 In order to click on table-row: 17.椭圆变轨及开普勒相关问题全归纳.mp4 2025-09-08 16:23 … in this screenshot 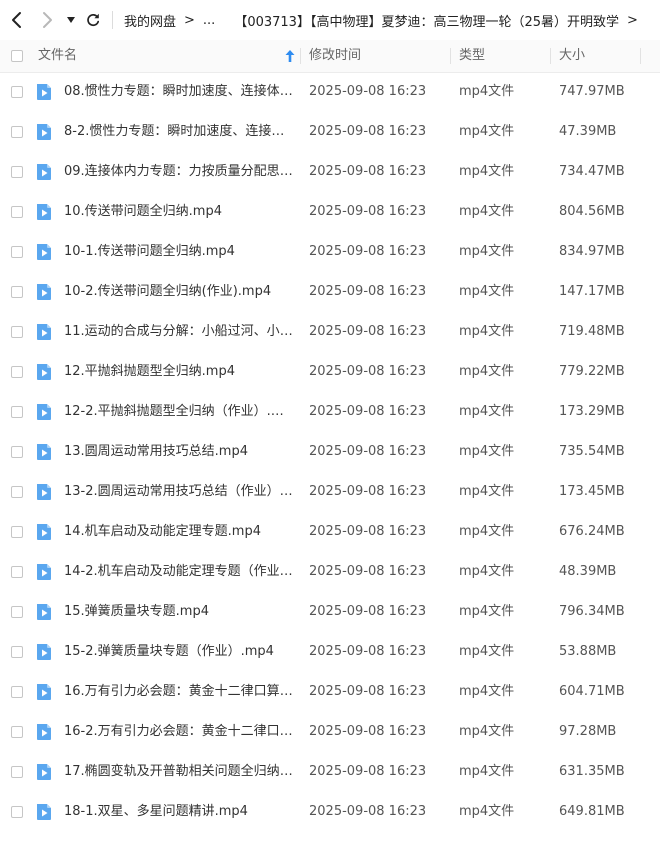, I will do `click(330, 772)`.